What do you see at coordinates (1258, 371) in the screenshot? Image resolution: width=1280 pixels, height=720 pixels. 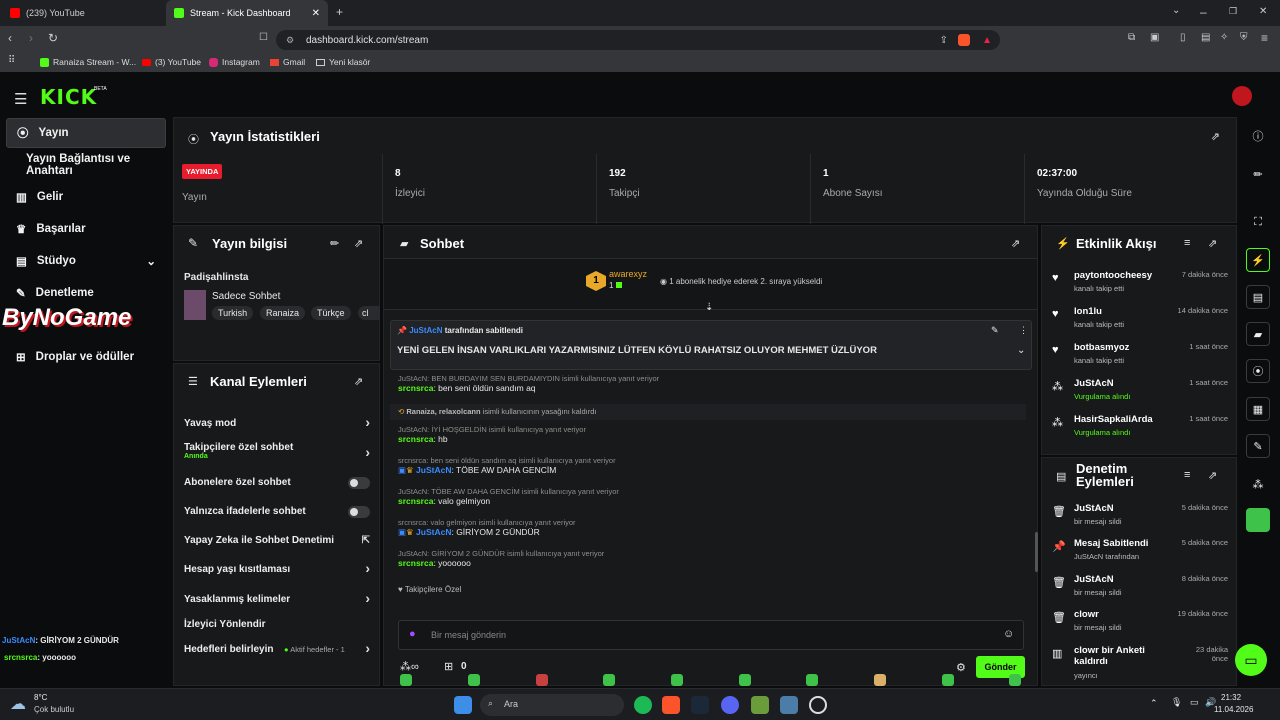 I see `broadcast-icon: ⦿` at bounding box center [1258, 371].